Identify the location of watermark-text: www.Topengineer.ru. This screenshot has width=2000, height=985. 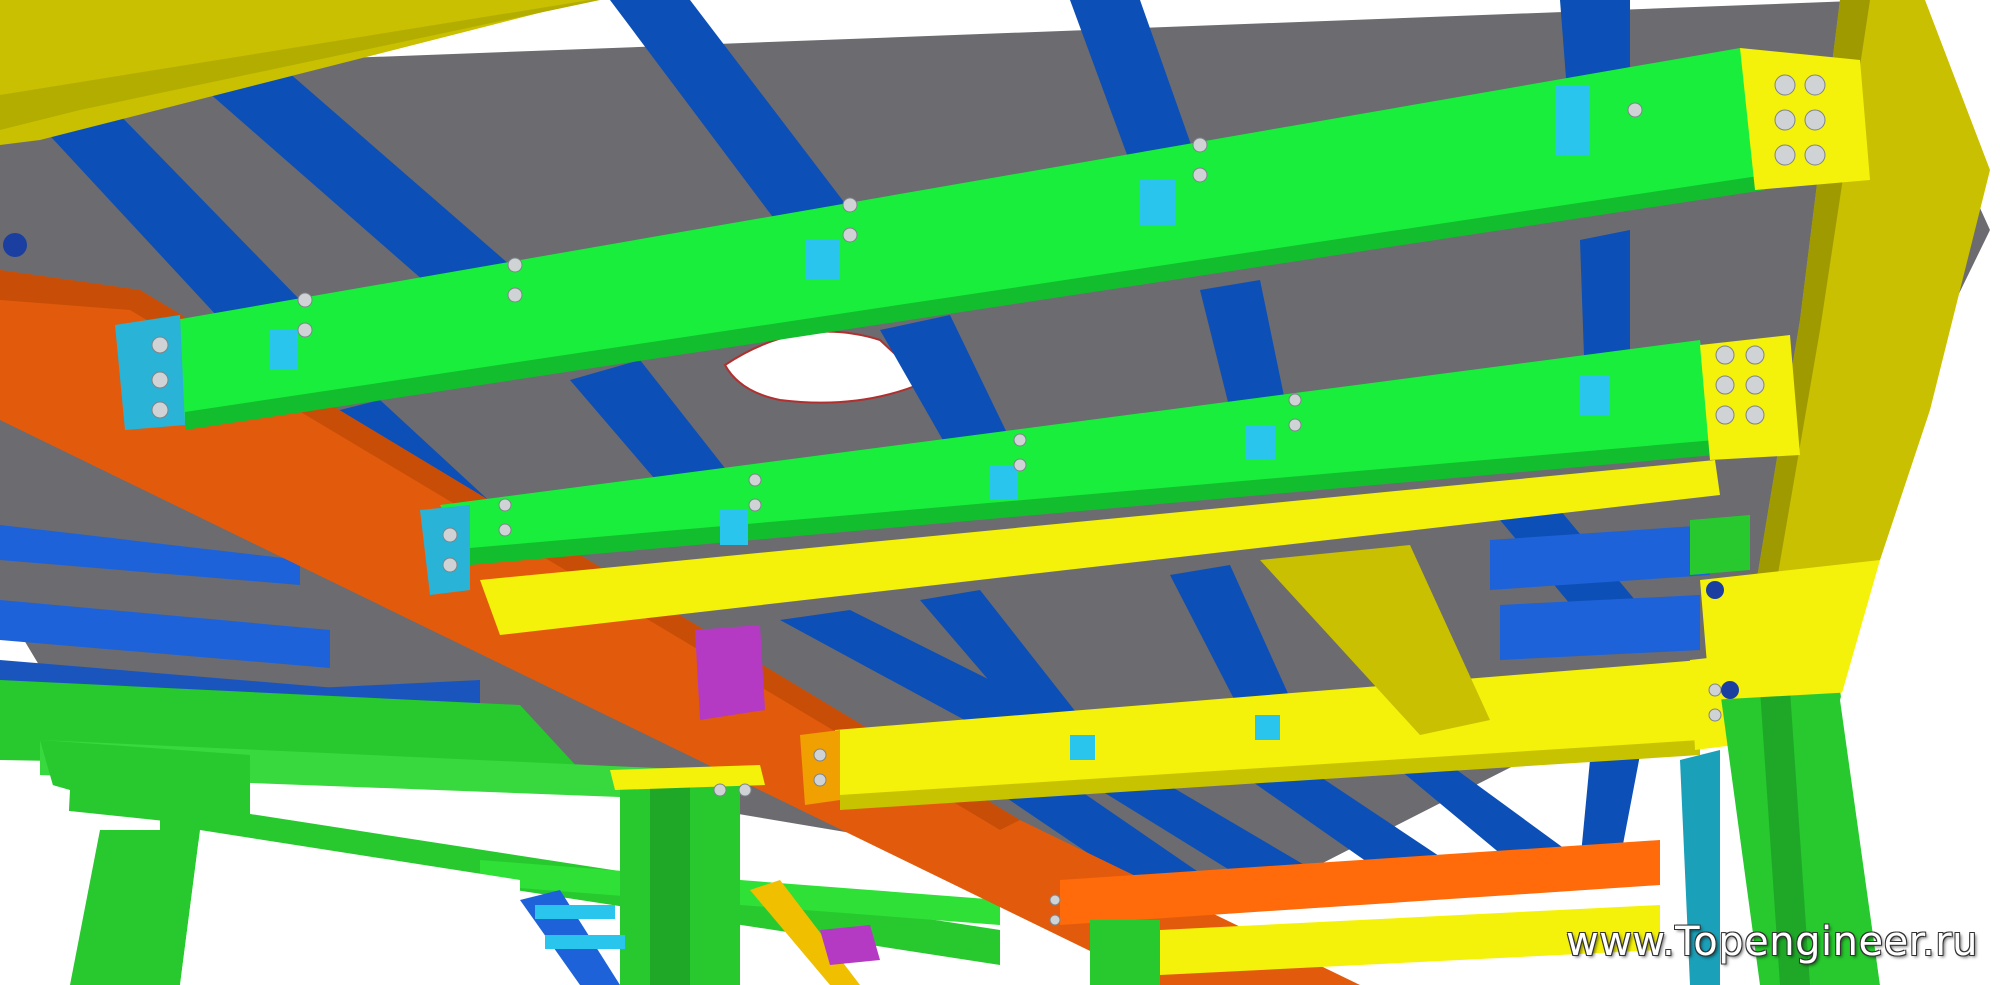
(1771, 942).